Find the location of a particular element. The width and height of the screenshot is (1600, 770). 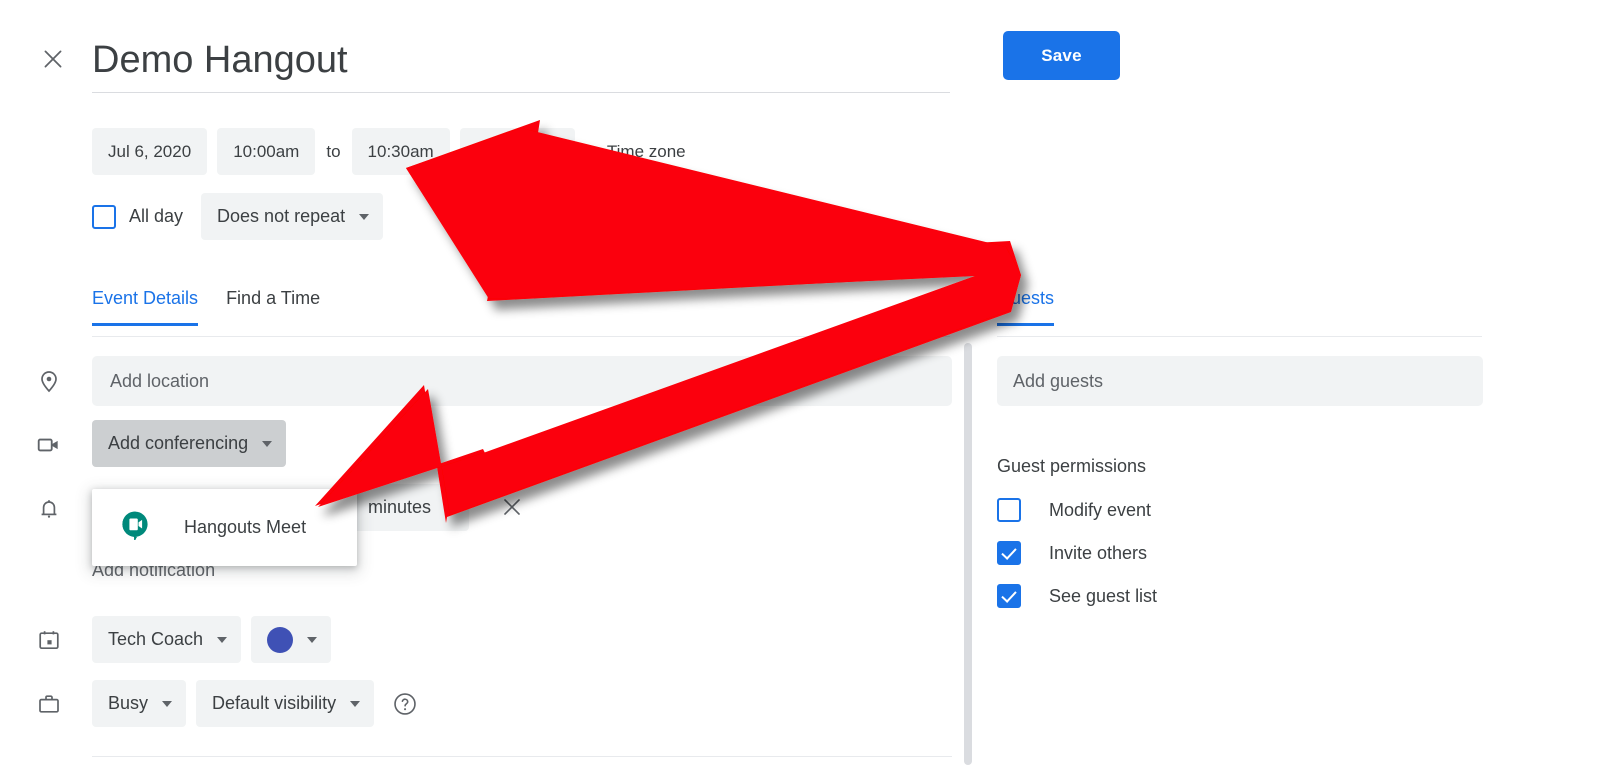

save-button: Save is located at coordinates (1061, 55).